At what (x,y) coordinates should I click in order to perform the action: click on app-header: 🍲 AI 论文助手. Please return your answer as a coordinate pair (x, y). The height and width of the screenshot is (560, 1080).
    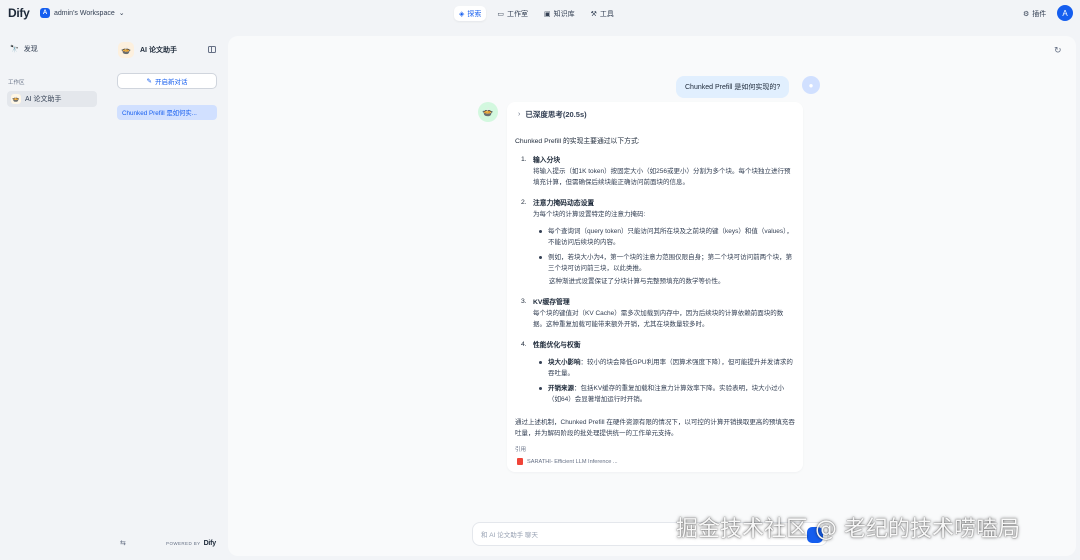
    Looking at the image, I should click on (147, 50).